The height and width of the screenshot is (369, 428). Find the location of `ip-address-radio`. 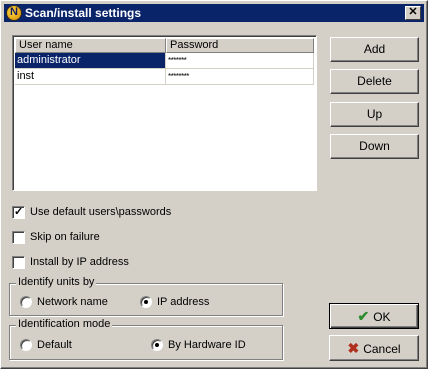

ip-address-radio is located at coordinates (146, 302).